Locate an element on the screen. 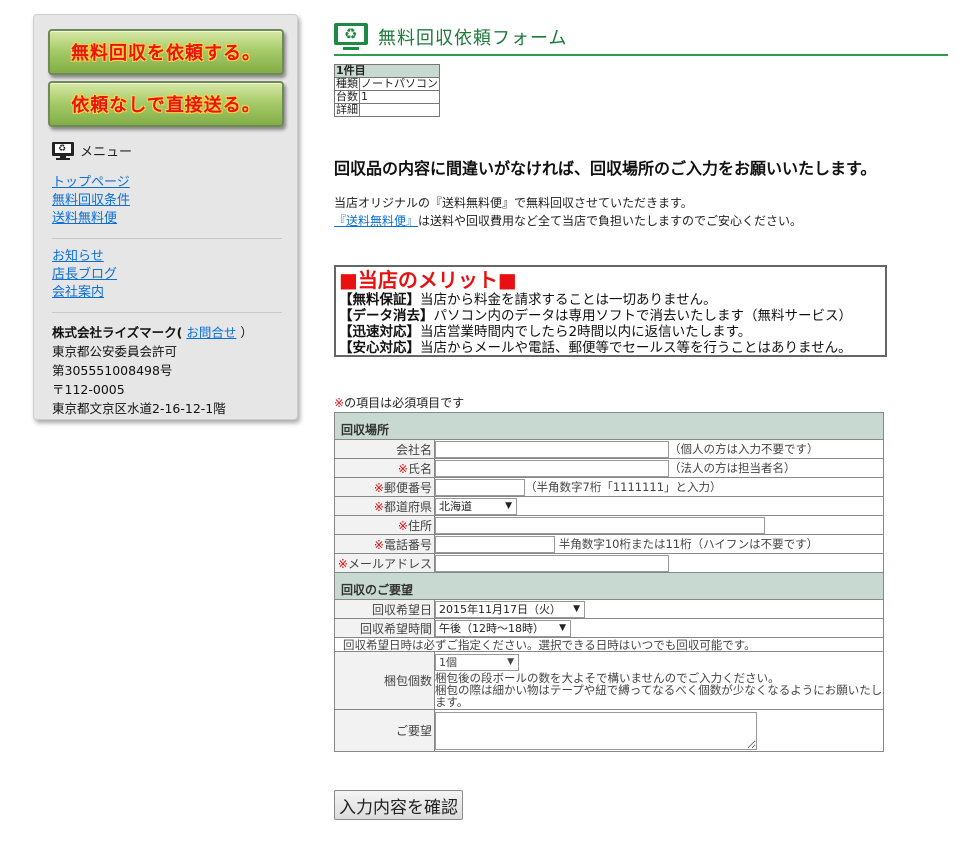 The width and height of the screenshot is (972, 843). company-name: 株式会社ライズマーク( is located at coordinates (117, 332).